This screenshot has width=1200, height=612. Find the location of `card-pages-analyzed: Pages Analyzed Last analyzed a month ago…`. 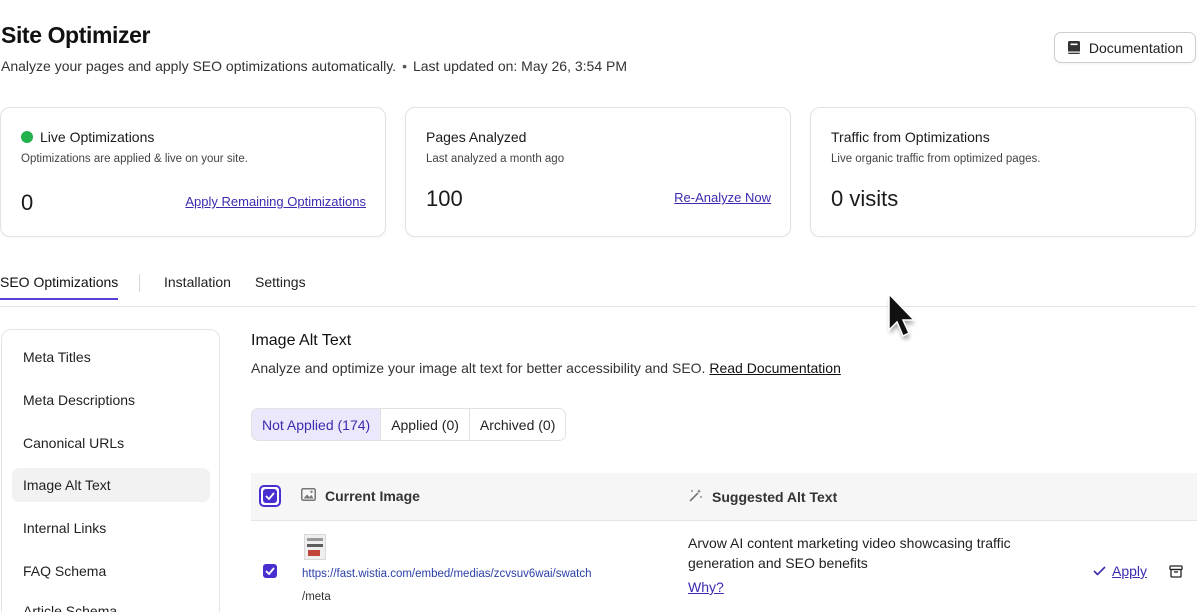

card-pages-analyzed: Pages Analyzed Last analyzed a month ago… is located at coordinates (598, 172).